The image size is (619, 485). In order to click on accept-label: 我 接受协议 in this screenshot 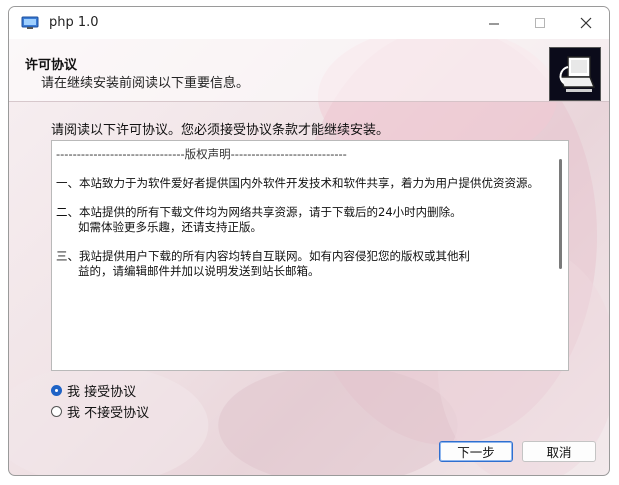, I will do `click(102, 392)`.